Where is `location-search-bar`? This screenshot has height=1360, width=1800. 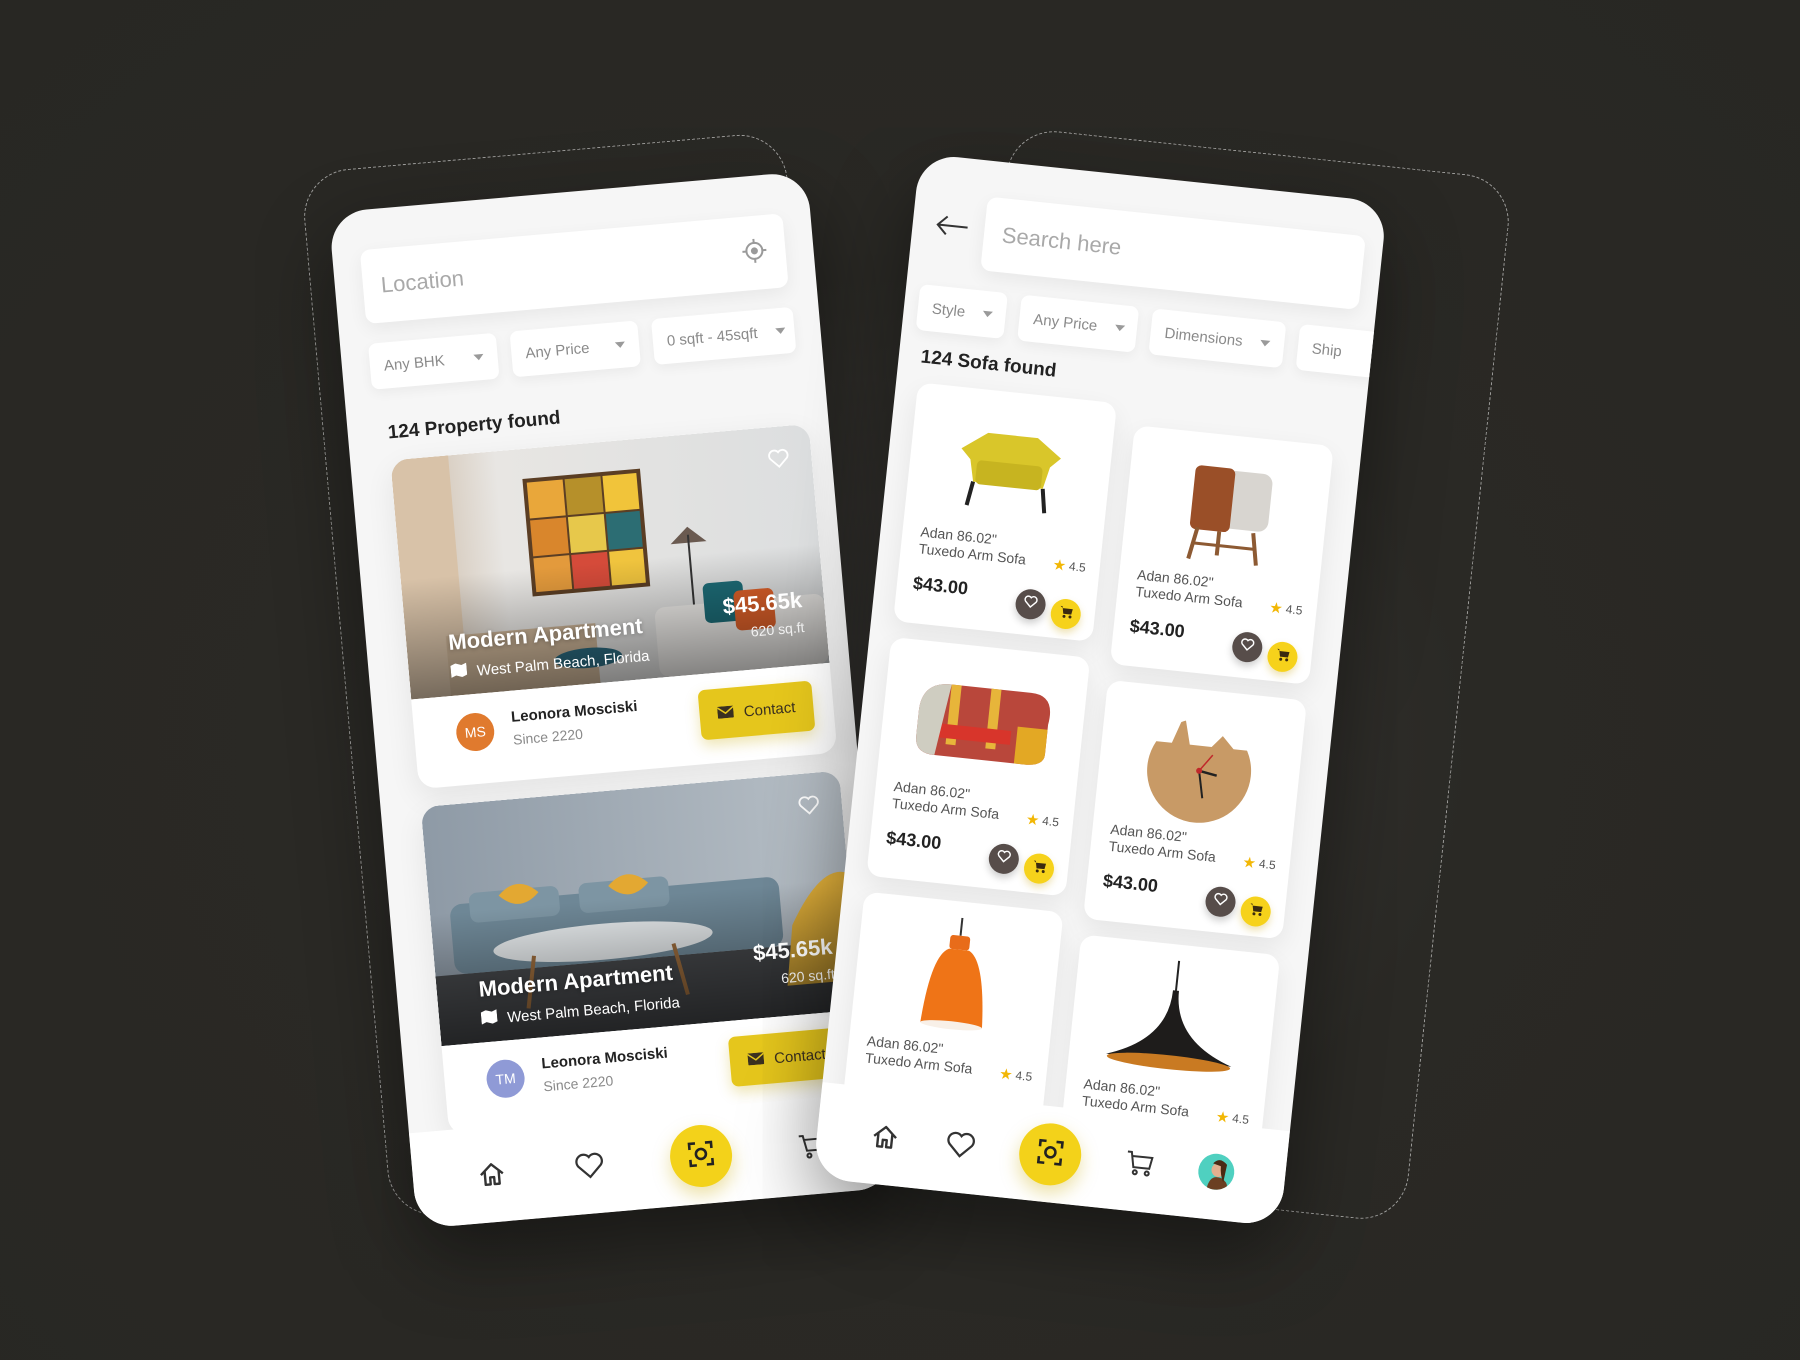
location-search-bar is located at coordinates (574, 268).